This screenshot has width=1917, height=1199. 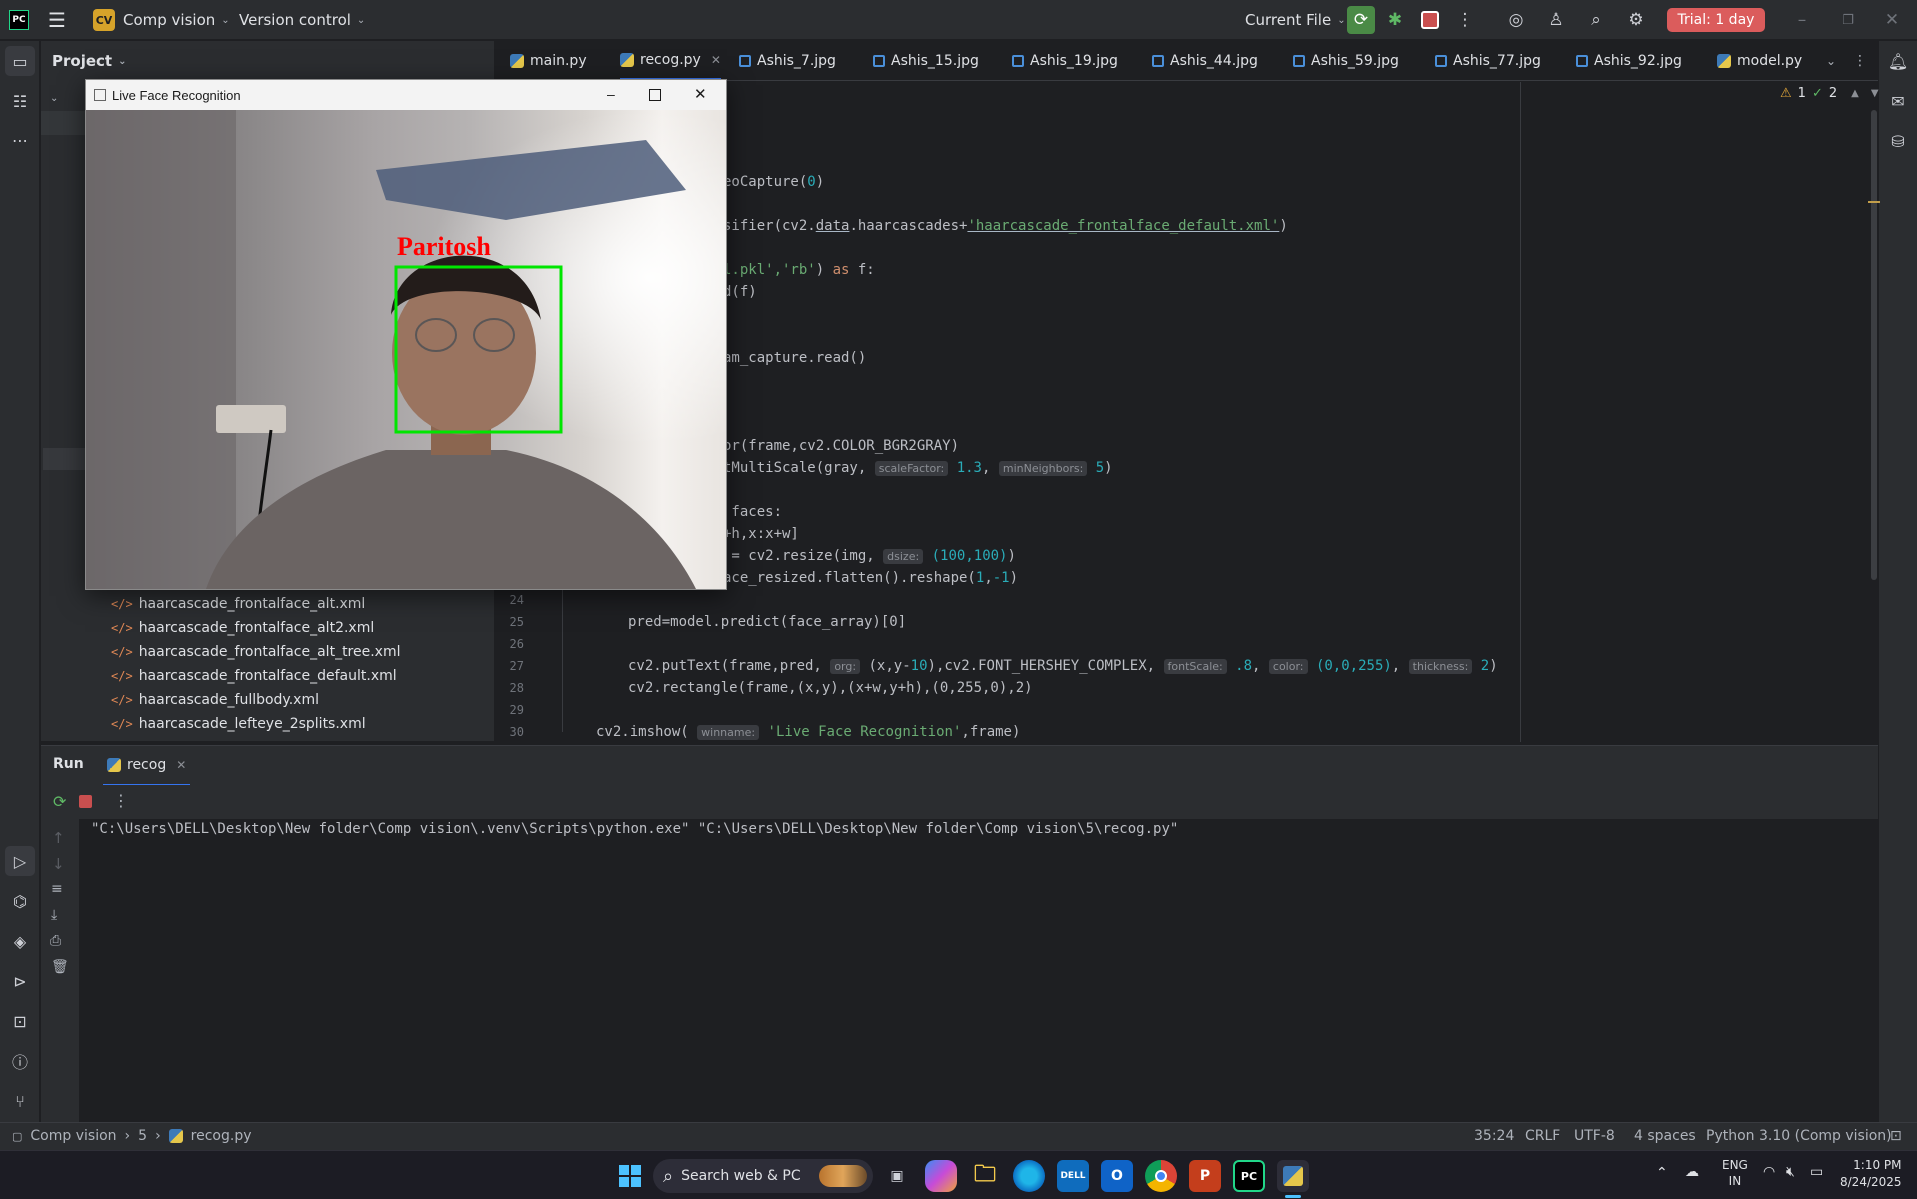 I want to click on run-config-select: Current File ⌄, so click(x=1295, y=20).